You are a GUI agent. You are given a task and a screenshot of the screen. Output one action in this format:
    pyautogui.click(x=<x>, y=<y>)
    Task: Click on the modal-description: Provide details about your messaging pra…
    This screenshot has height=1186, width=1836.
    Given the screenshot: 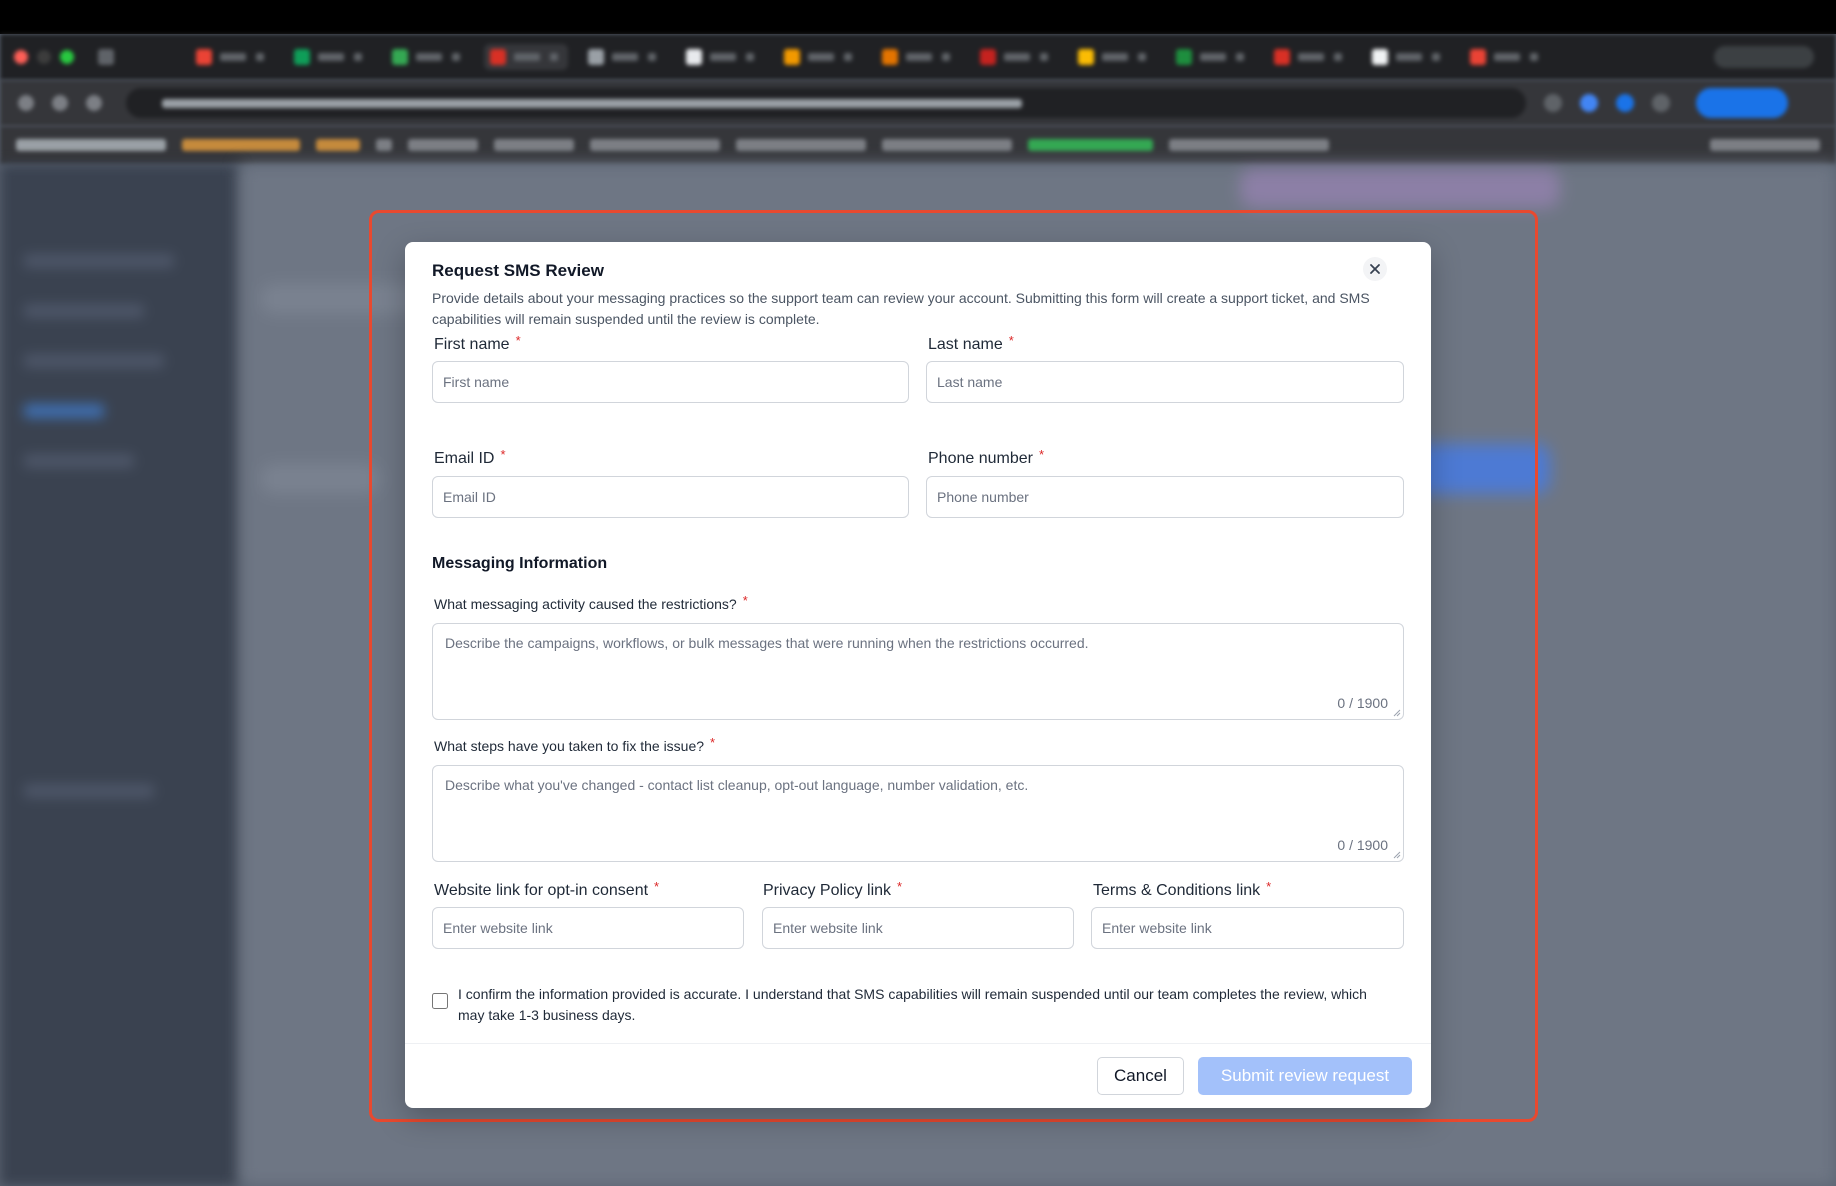 What is the action you would take?
    pyautogui.click(x=901, y=308)
    